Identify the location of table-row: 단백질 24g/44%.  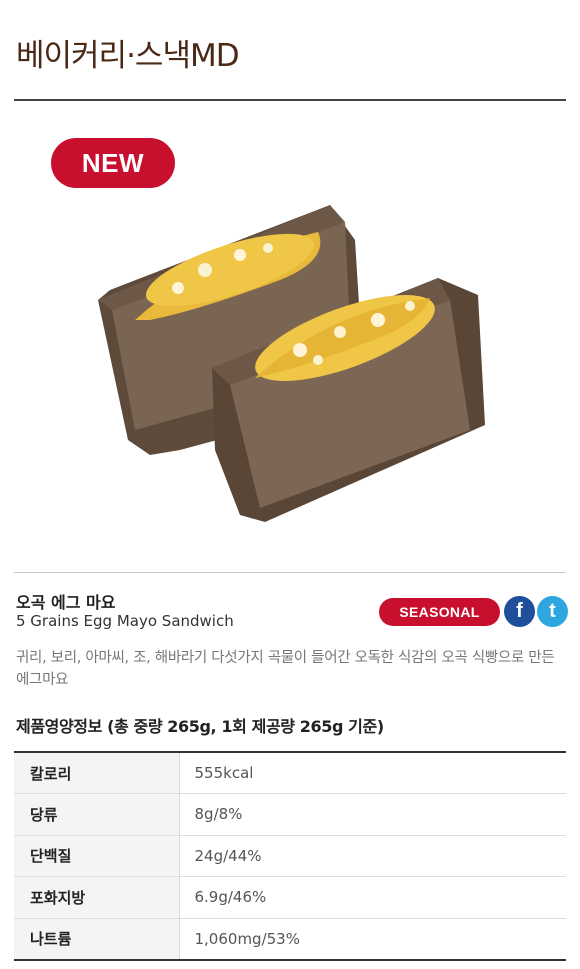
(290, 855).